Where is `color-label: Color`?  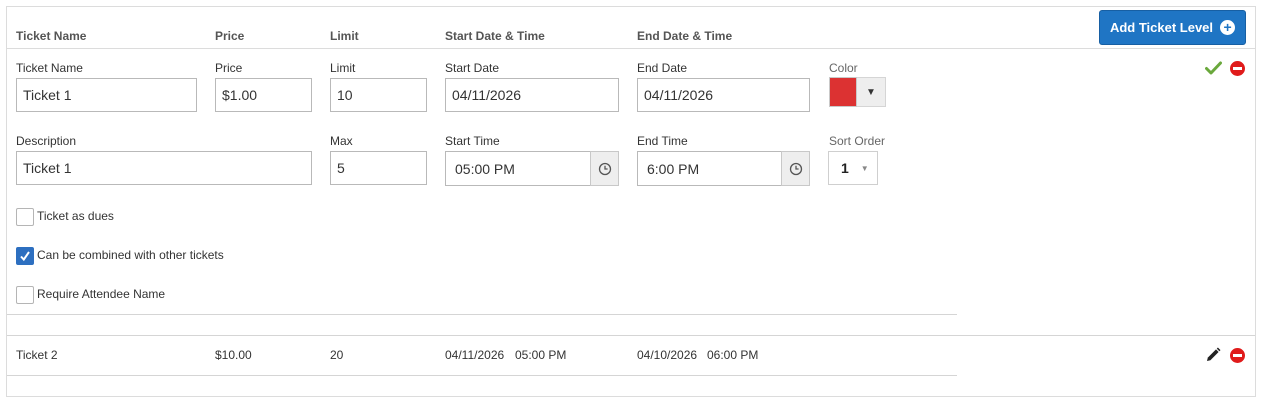 color-label: Color is located at coordinates (843, 68).